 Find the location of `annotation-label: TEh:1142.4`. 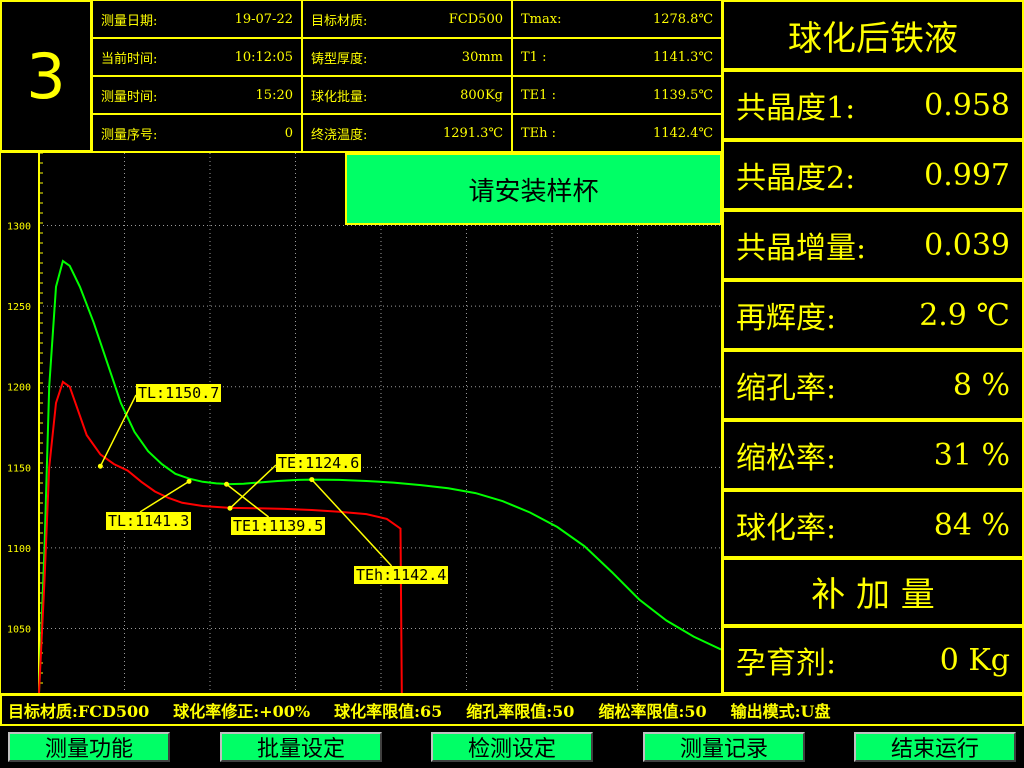

annotation-label: TEh:1142.4 is located at coordinates (401, 575).